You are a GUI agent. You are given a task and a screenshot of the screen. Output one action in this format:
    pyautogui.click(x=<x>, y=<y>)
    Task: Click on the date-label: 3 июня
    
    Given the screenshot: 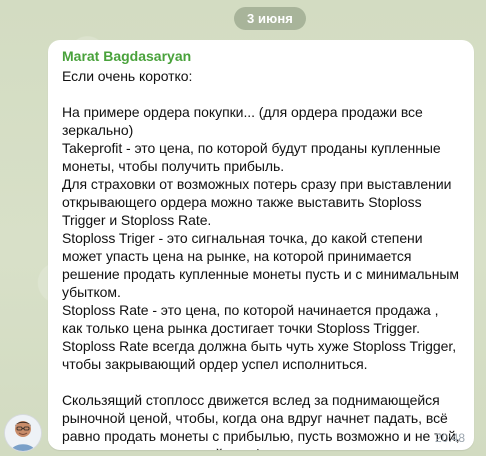 What is the action you would take?
    pyautogui.click(x=270, y=18)
    